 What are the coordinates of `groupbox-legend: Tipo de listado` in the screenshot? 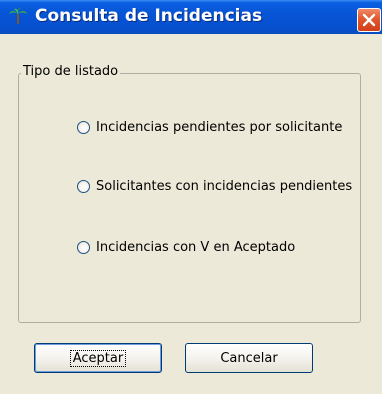 It's located at (71, 71).